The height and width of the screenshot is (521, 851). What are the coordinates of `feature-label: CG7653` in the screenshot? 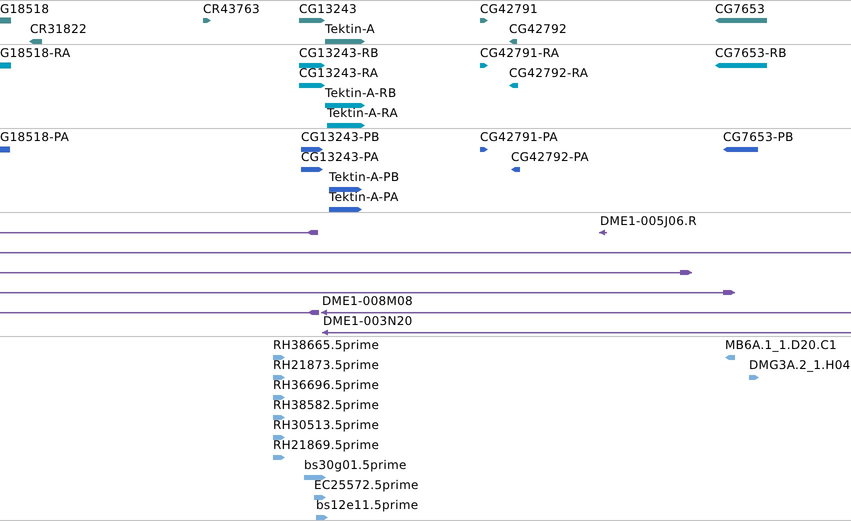 It's located at (740, 9).